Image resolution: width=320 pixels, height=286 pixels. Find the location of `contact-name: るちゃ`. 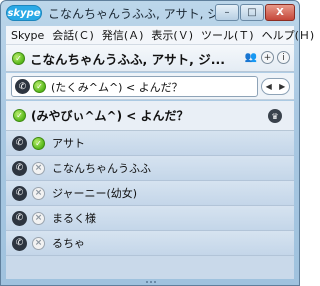

contact-name: るちゃ is located at coordinates (68, 243).